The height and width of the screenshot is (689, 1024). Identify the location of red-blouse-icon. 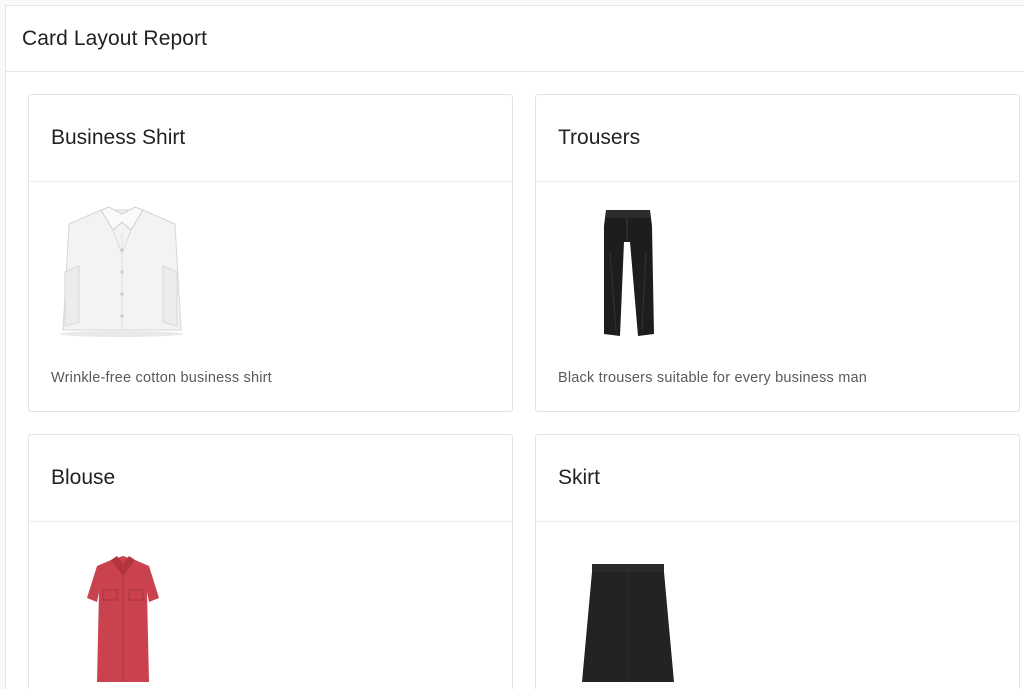
(121, 614).